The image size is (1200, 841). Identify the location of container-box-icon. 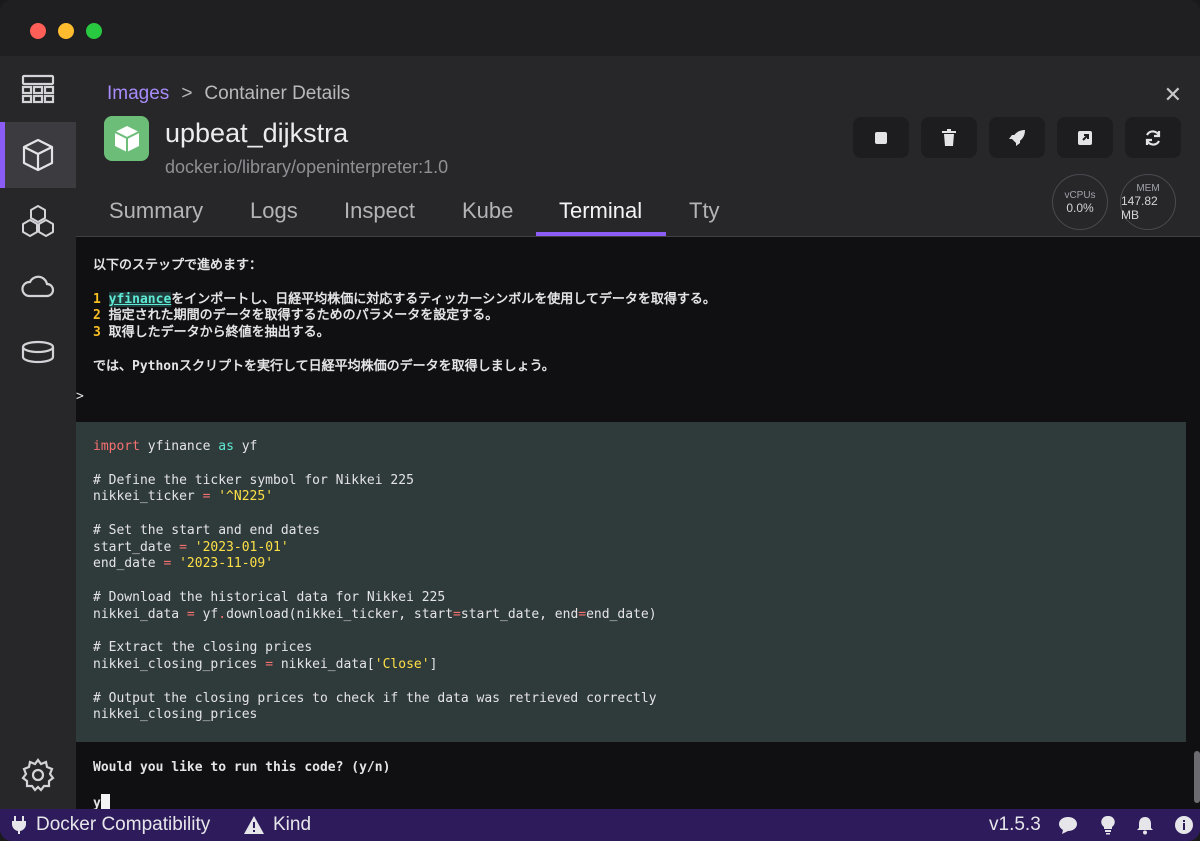
(126, 138).